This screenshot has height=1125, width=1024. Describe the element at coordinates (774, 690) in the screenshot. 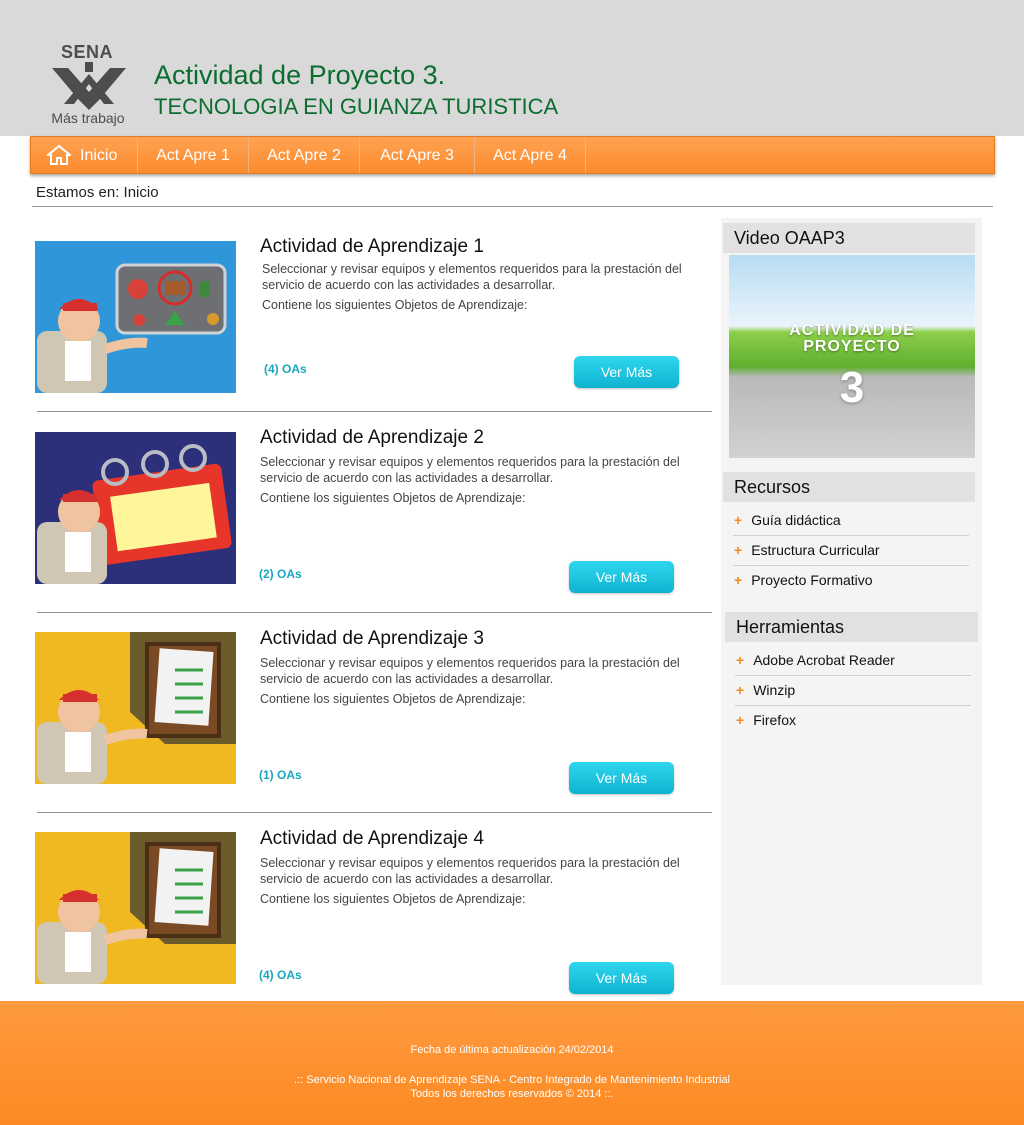

I see `tool-label: Winzip` at that location.